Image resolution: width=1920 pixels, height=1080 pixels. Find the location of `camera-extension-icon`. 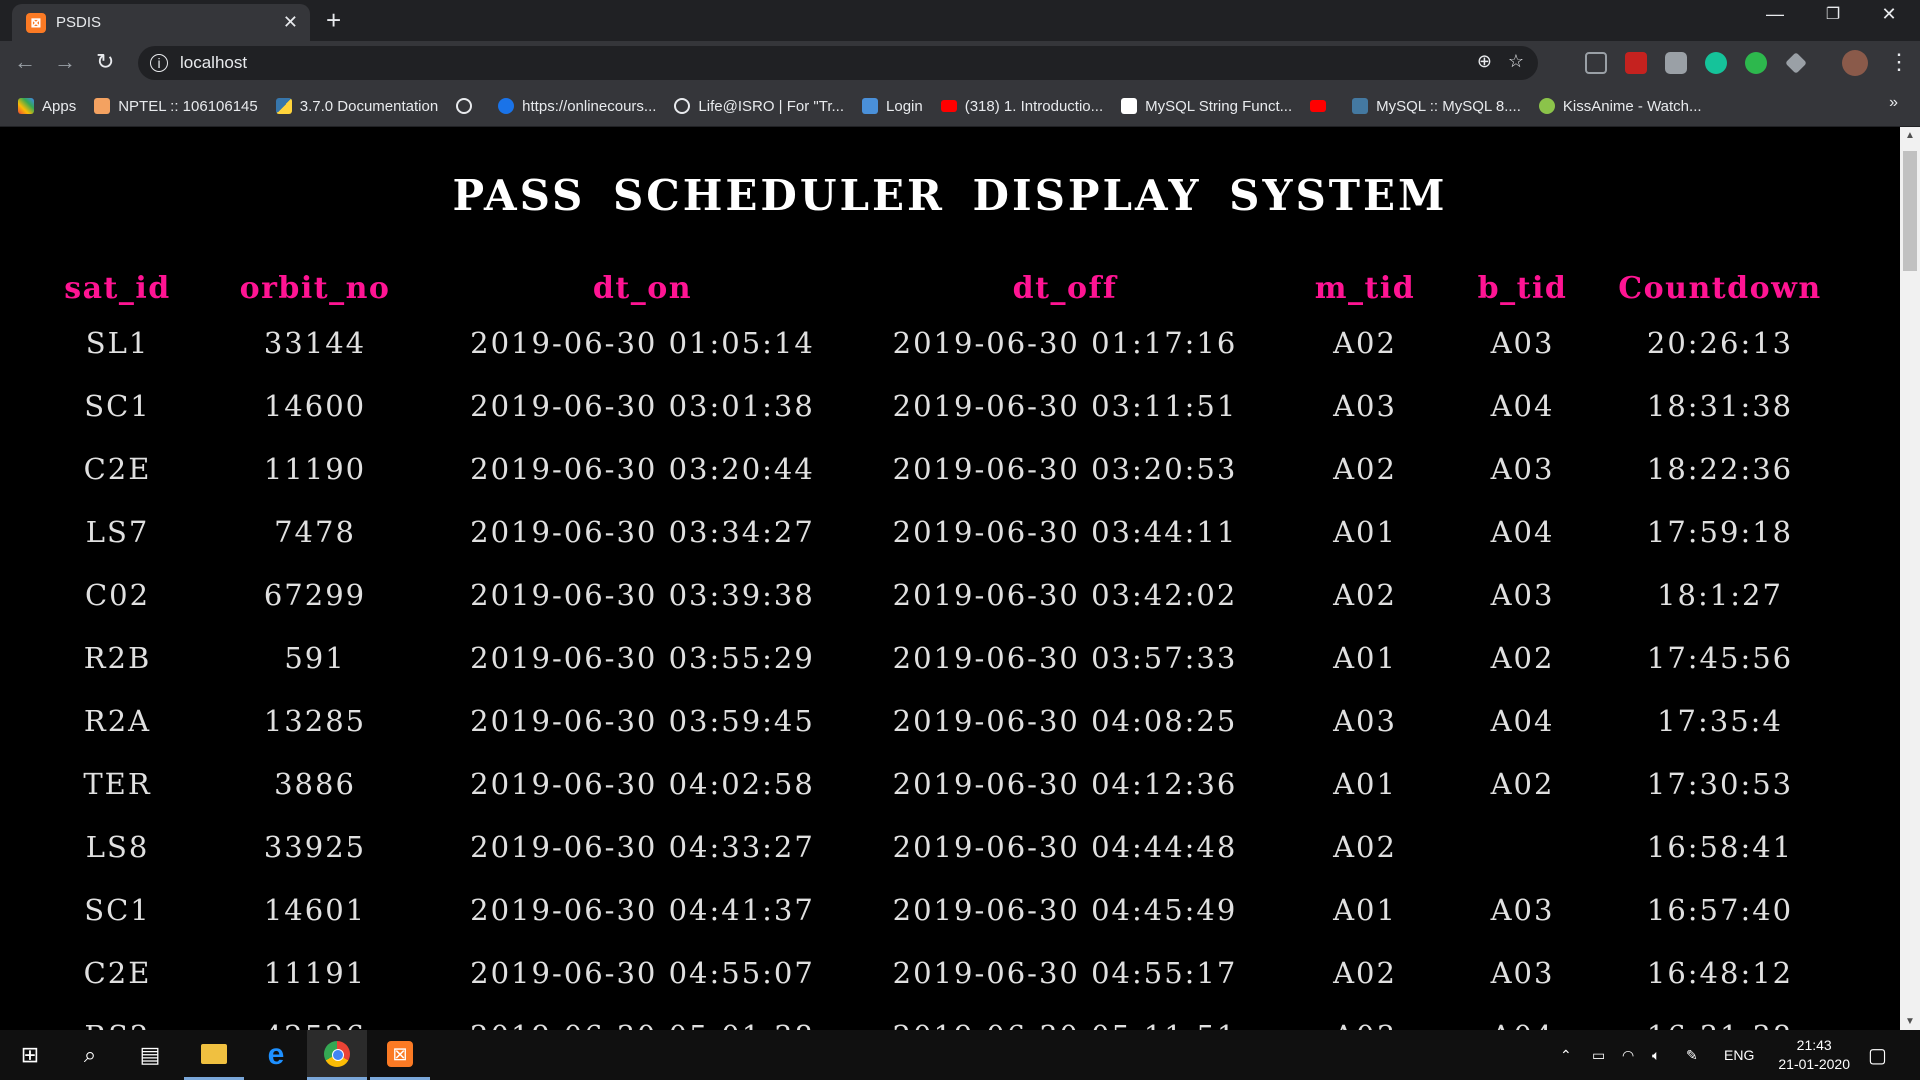

camera-extension-icon is located at coordinates (1676, 63).